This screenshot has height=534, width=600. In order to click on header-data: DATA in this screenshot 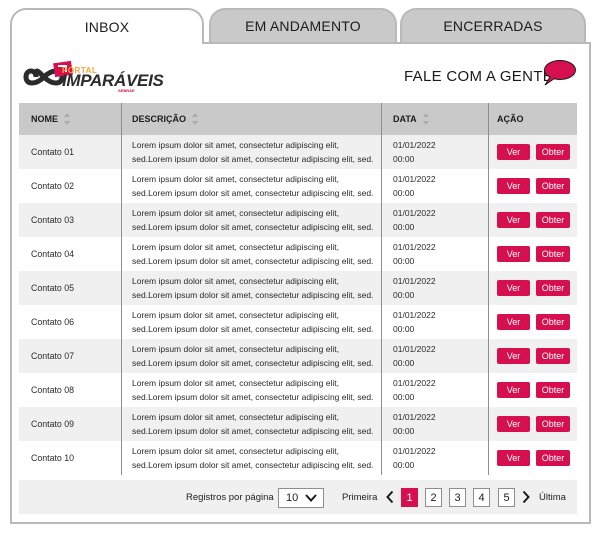, I will do `click(434, 119)`.